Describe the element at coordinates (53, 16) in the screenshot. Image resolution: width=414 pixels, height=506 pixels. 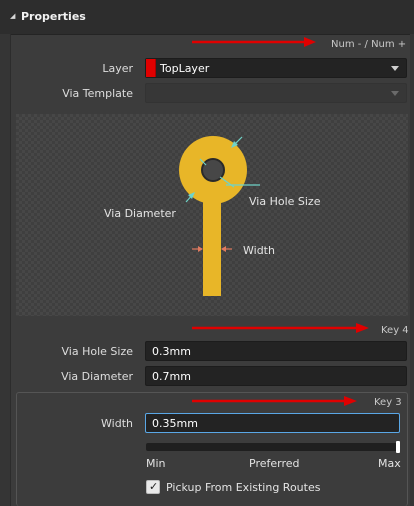
I see `panel-title: Properties` at that location.